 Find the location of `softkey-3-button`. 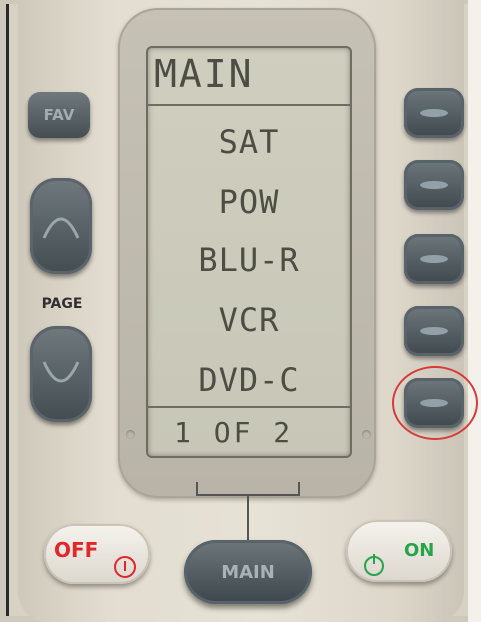

softkey-3-button is located at coordinates (434, 259).